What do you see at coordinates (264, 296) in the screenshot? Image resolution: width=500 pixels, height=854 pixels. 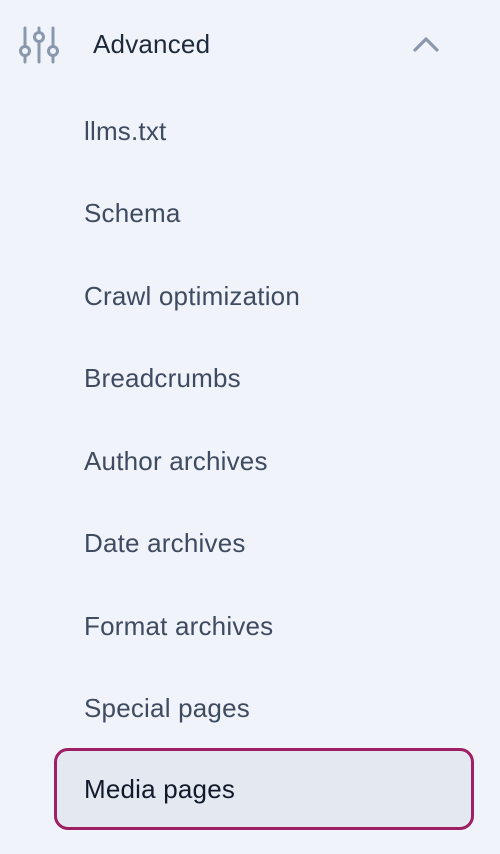 I see `submenu-item-crawl-optimization: Crawl optimization` at bounding box center [264, 296].